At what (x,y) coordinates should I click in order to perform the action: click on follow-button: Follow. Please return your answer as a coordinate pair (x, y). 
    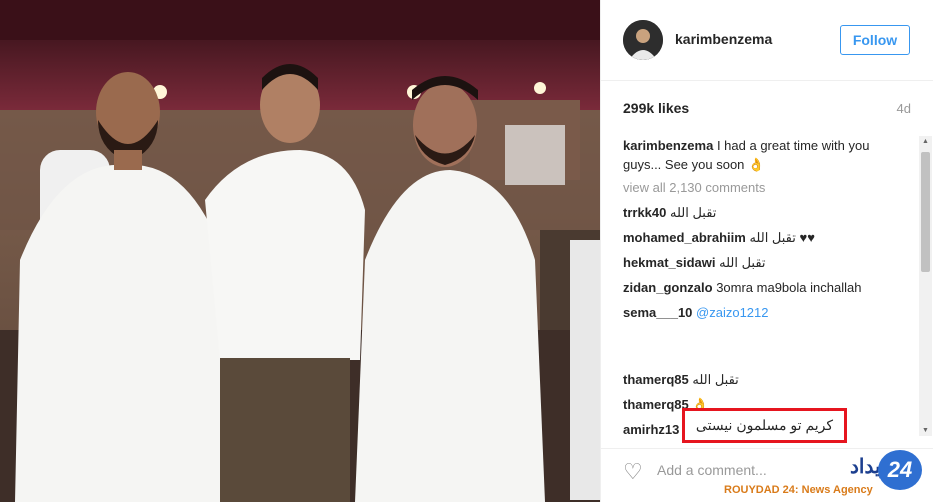
    Looking at the image, I should click on (875, 40).